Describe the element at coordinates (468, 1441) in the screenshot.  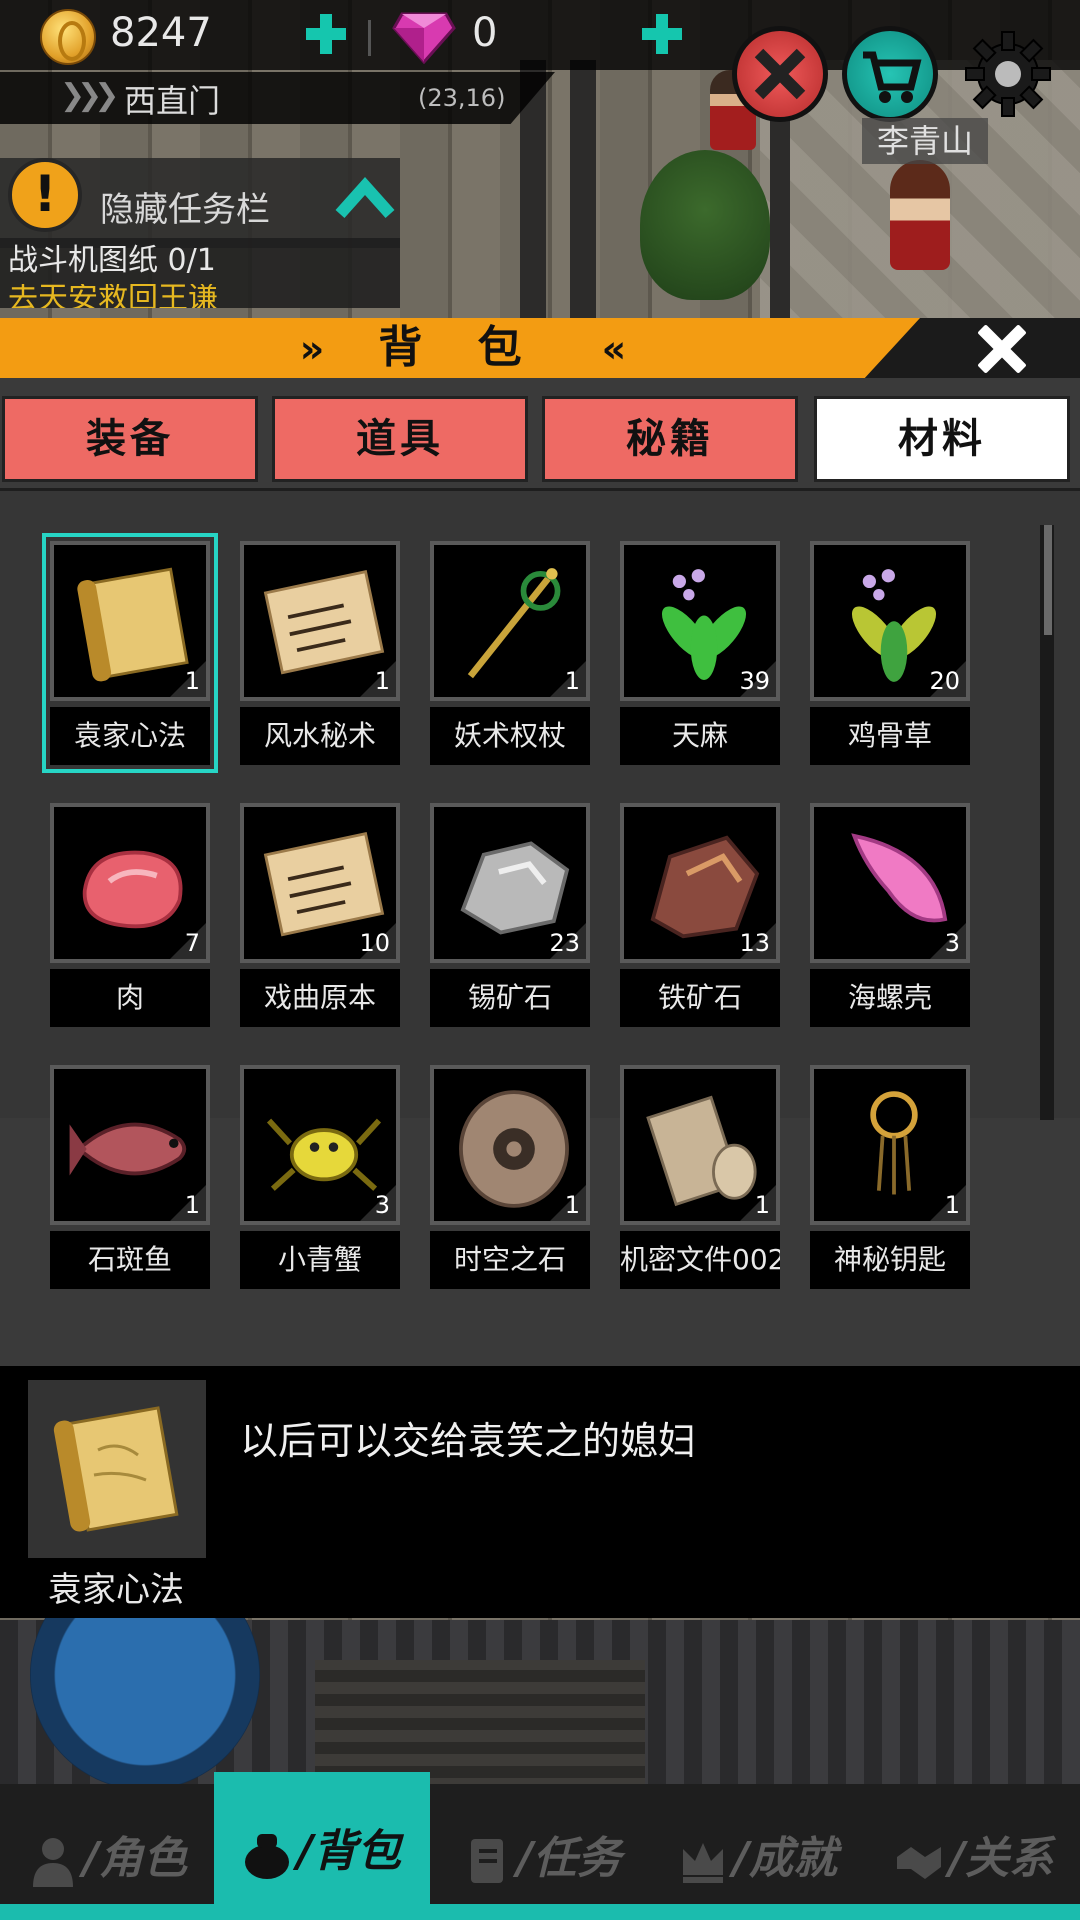
I see `detail-item-description: 以后可以交给袁笑之的媳妇` at that location.